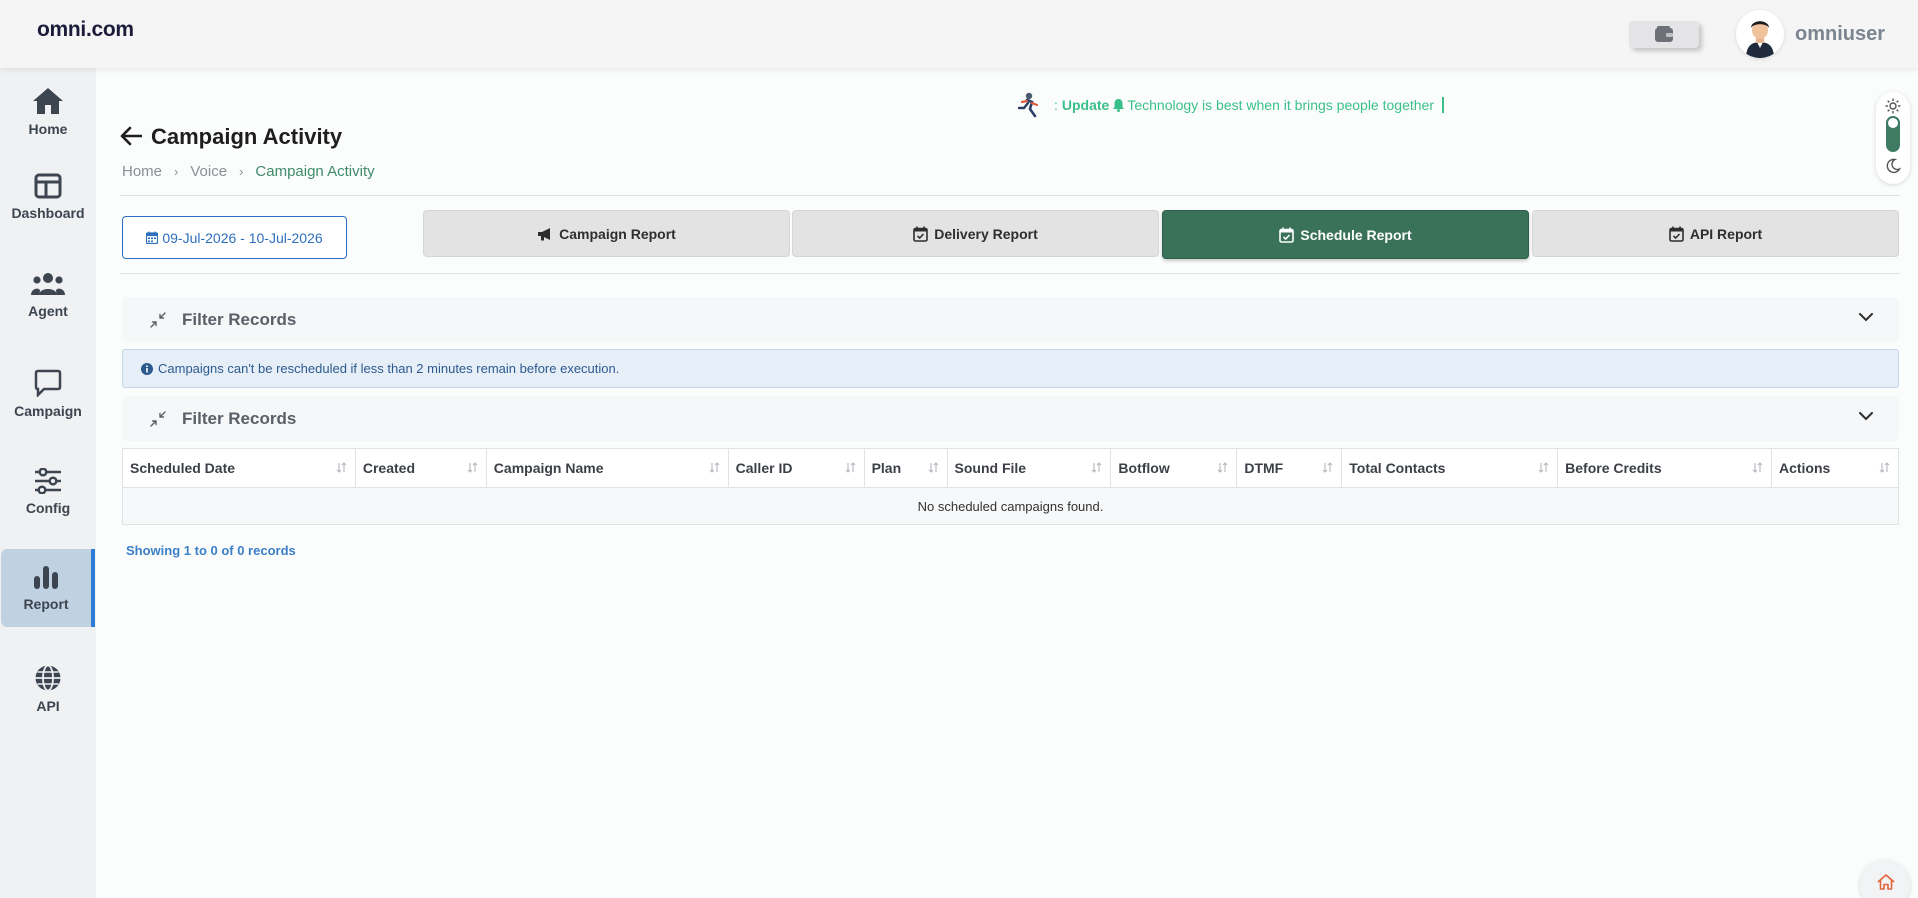  I want to click on column-label: Campaign Name, so click(548, 468).